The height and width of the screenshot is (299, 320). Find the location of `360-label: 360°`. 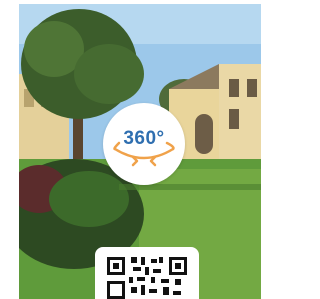

360-label: 360° is located at coordinates (144, 138).